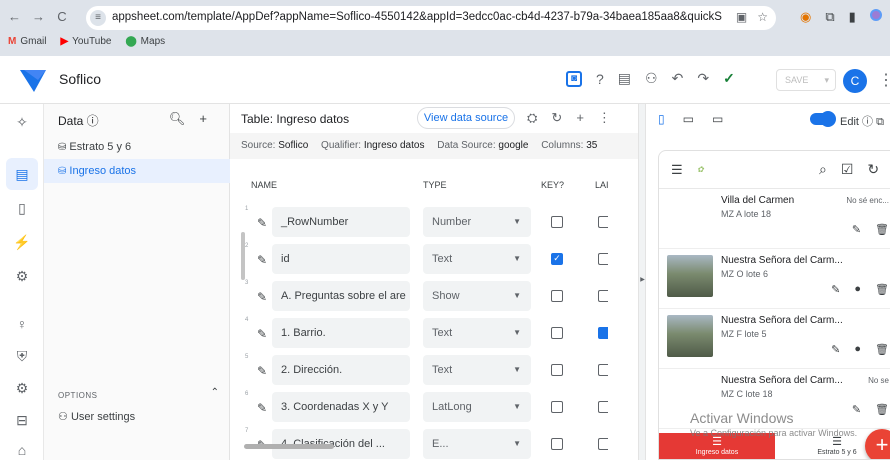  Describe the element at coordinates (145, 41) in the screenshot. I see `bookmark-maps: ⬤ Maps` at that location.